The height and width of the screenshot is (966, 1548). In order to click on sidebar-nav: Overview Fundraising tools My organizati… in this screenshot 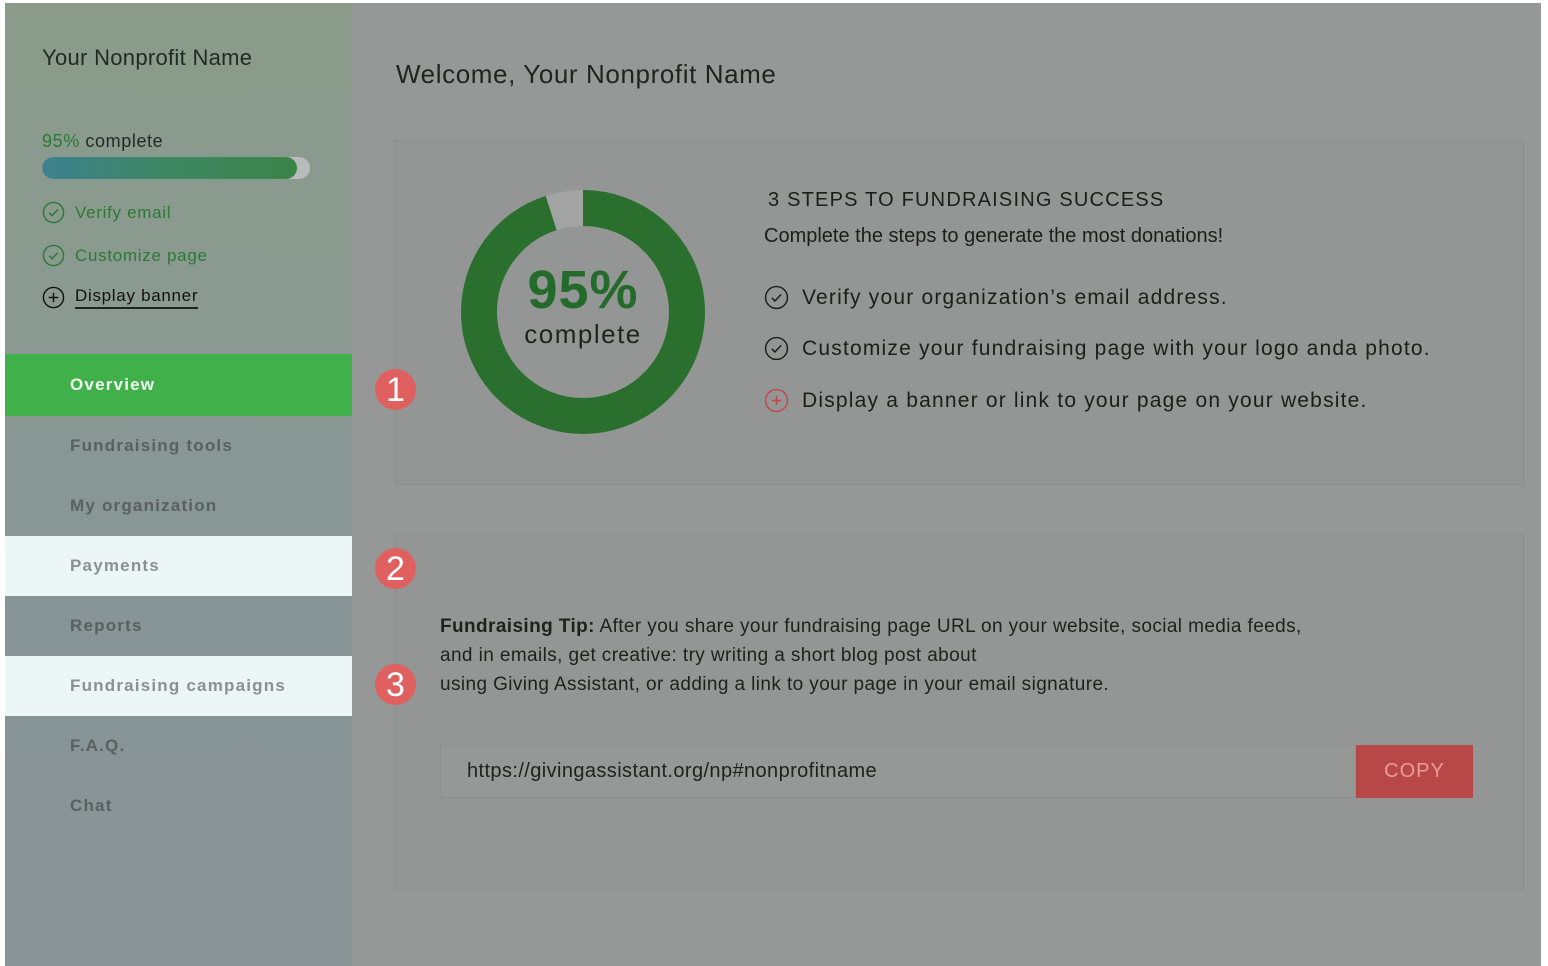, I will do `click(178, 595)`.